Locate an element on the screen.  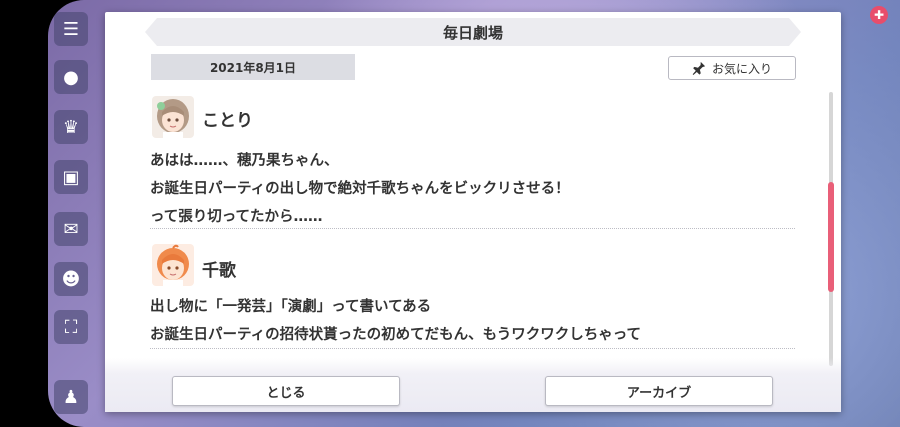
trophy-icon: ♛ is located at coordinates (71, 127).